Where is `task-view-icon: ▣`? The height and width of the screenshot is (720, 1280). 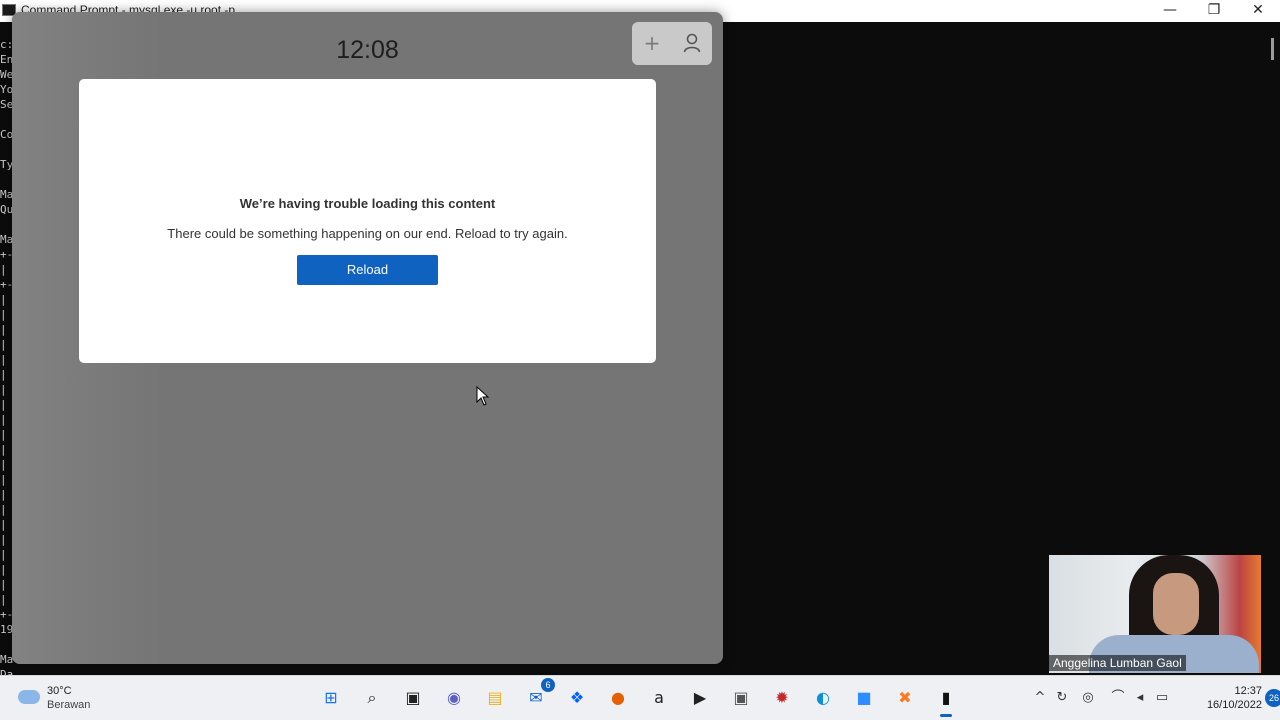 task-view-icon: ▣ is located at coordinates (413, 697).